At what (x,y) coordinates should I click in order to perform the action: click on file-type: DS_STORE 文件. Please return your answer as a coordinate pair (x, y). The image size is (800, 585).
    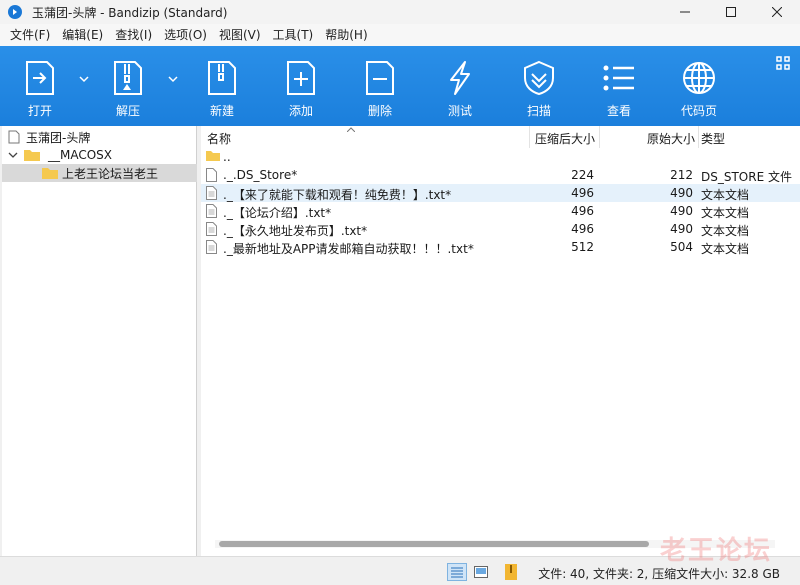
    Looking at the image, I should click on (746, 177).